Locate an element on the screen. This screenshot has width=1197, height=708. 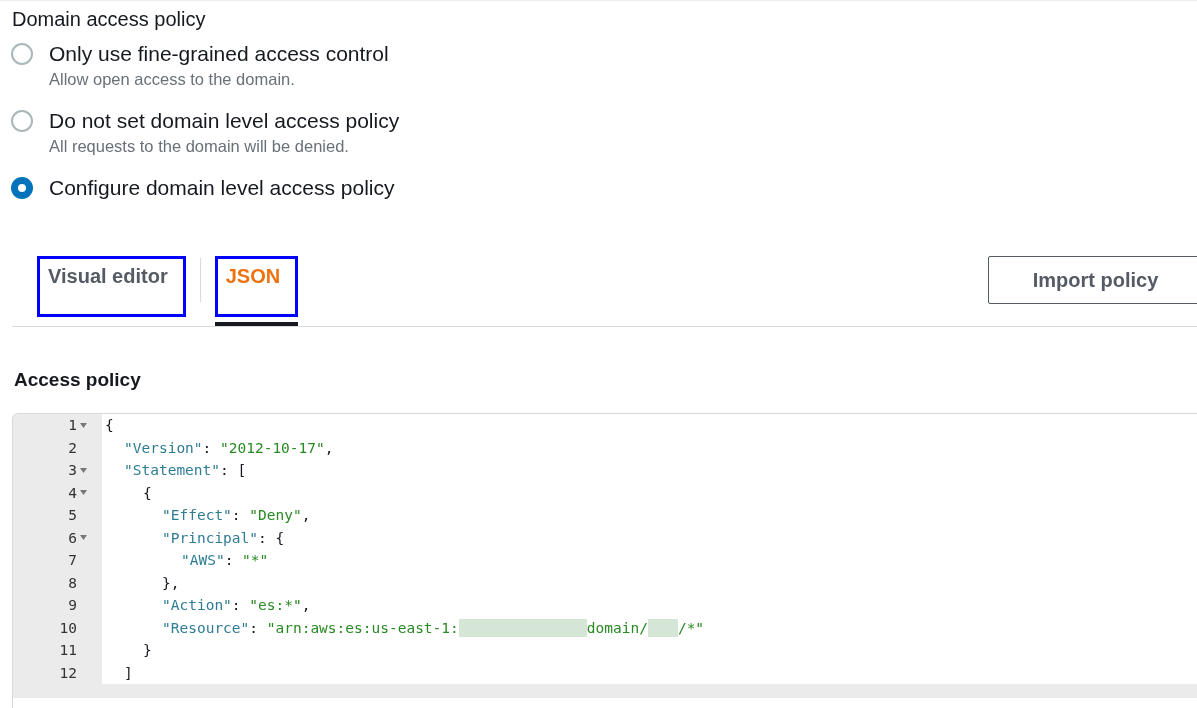
code-line: "Effect": "Deny", is located at coordinates (236, 515).